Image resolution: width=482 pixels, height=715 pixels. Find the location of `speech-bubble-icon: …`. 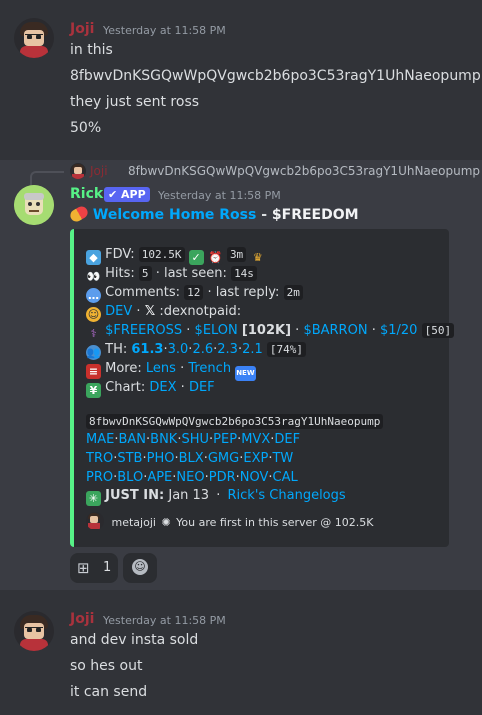

speech-bubble-icon: … is located at coordinates (93, 295).